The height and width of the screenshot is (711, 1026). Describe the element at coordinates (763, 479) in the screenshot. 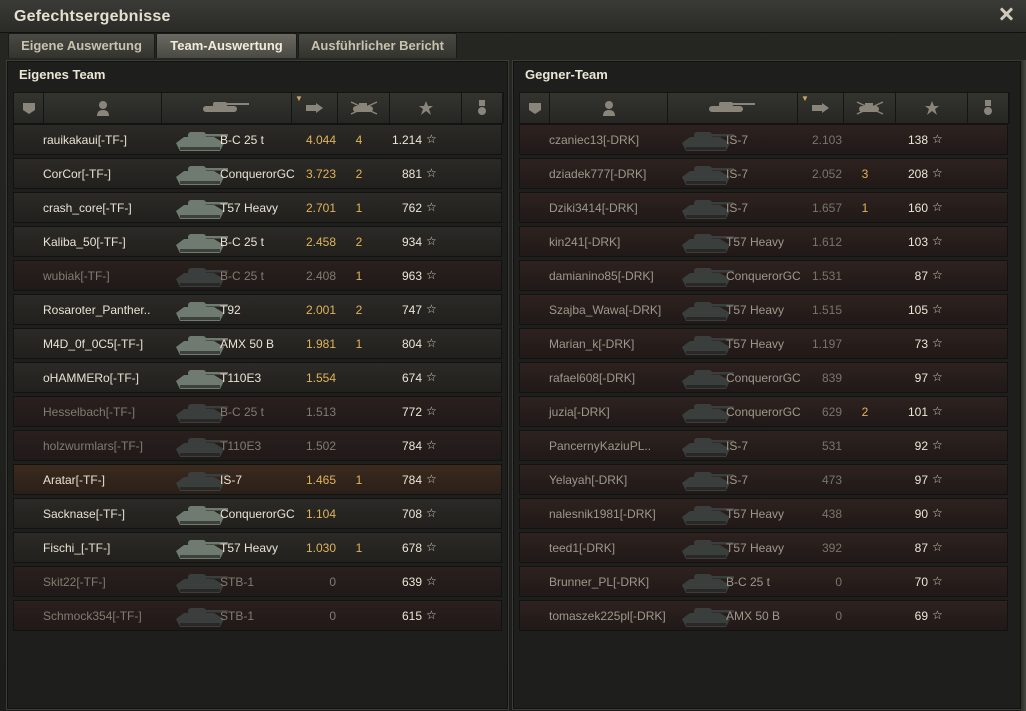

I see `player-row: Yelayah[-DRK] IS-7 473 97 ☆` at that location.